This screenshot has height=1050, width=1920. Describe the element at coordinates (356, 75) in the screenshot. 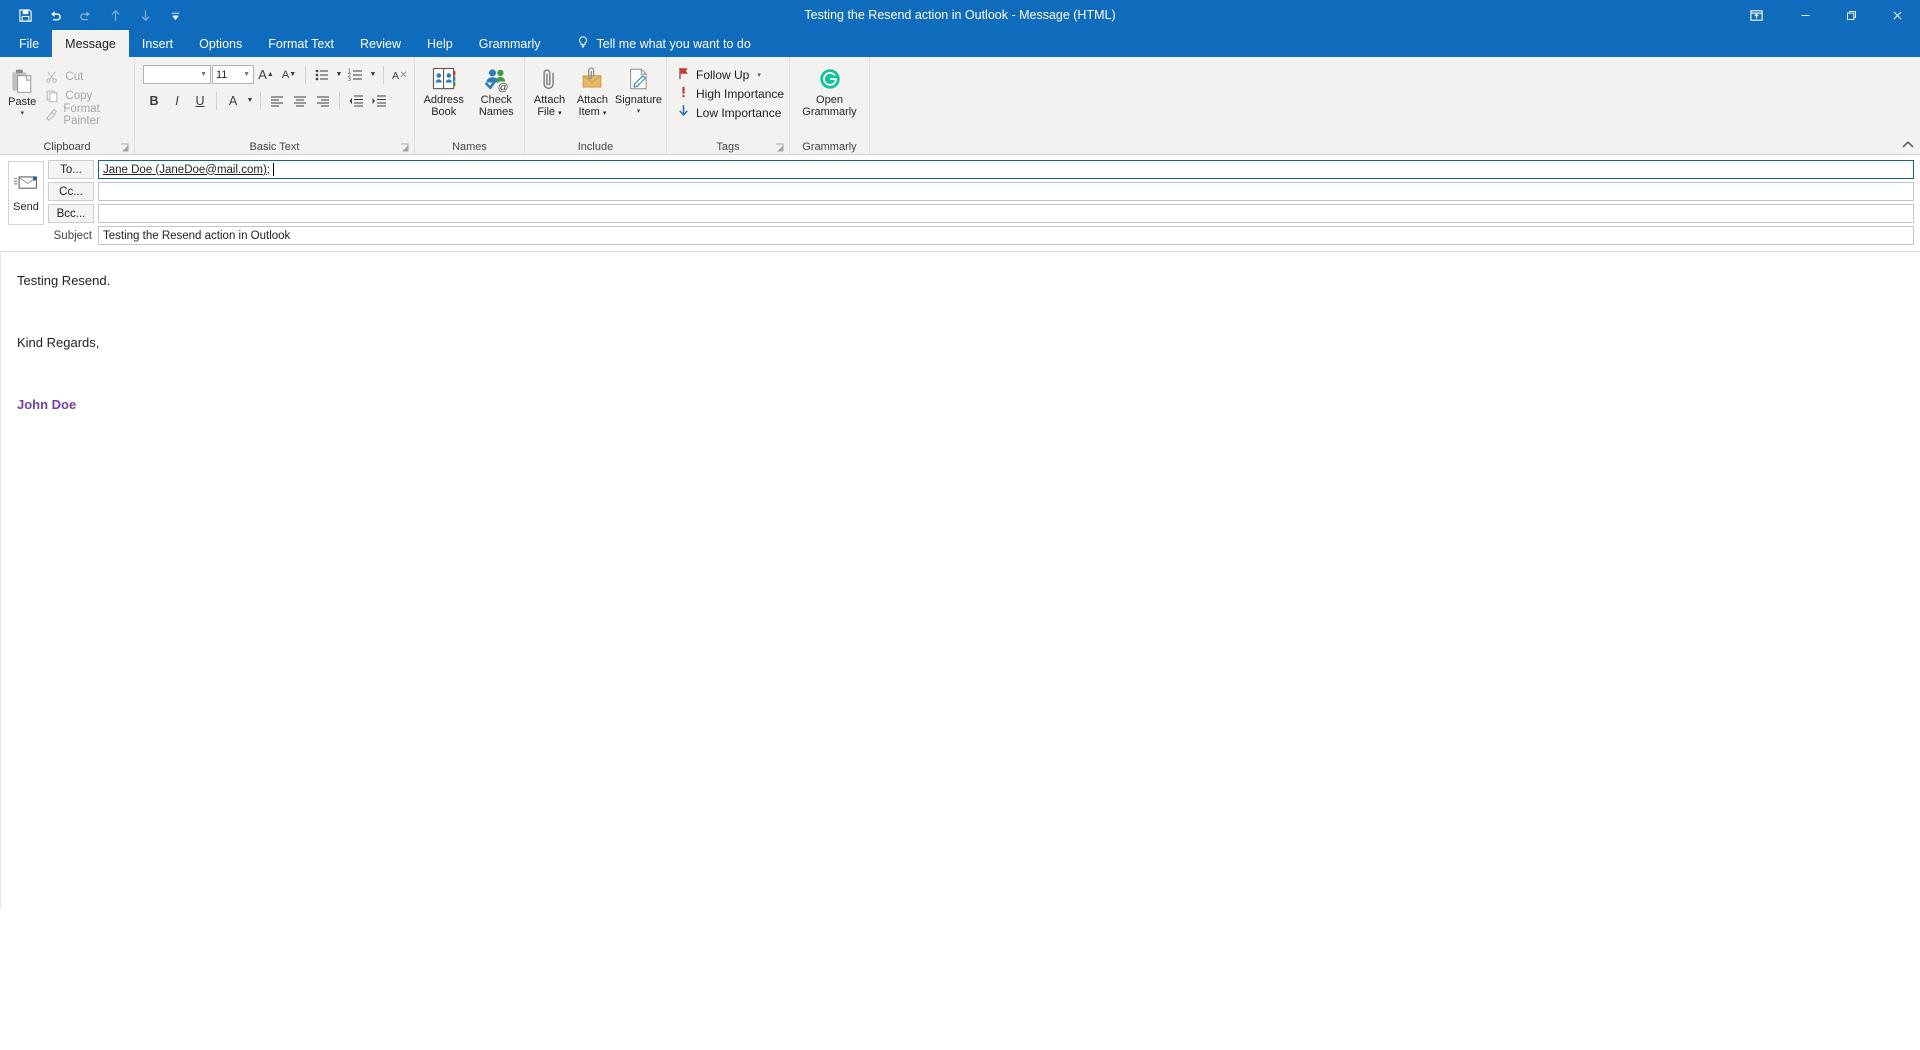

I see `numbering-button: 123` at that location.